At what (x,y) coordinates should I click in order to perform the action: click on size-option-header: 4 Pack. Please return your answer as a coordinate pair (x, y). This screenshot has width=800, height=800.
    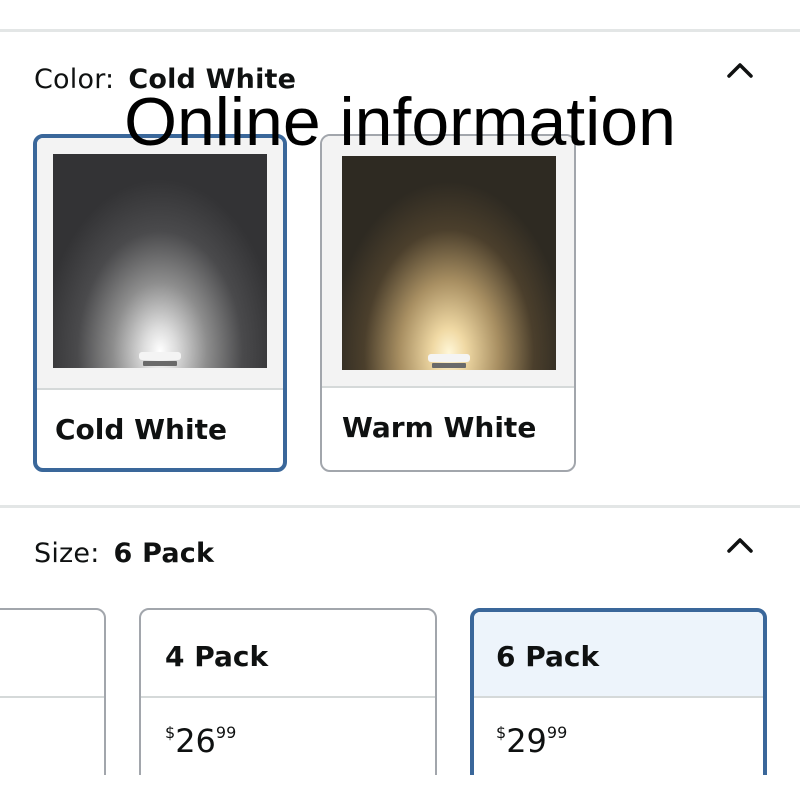
    Looking at the image, I should click on (288, 653).